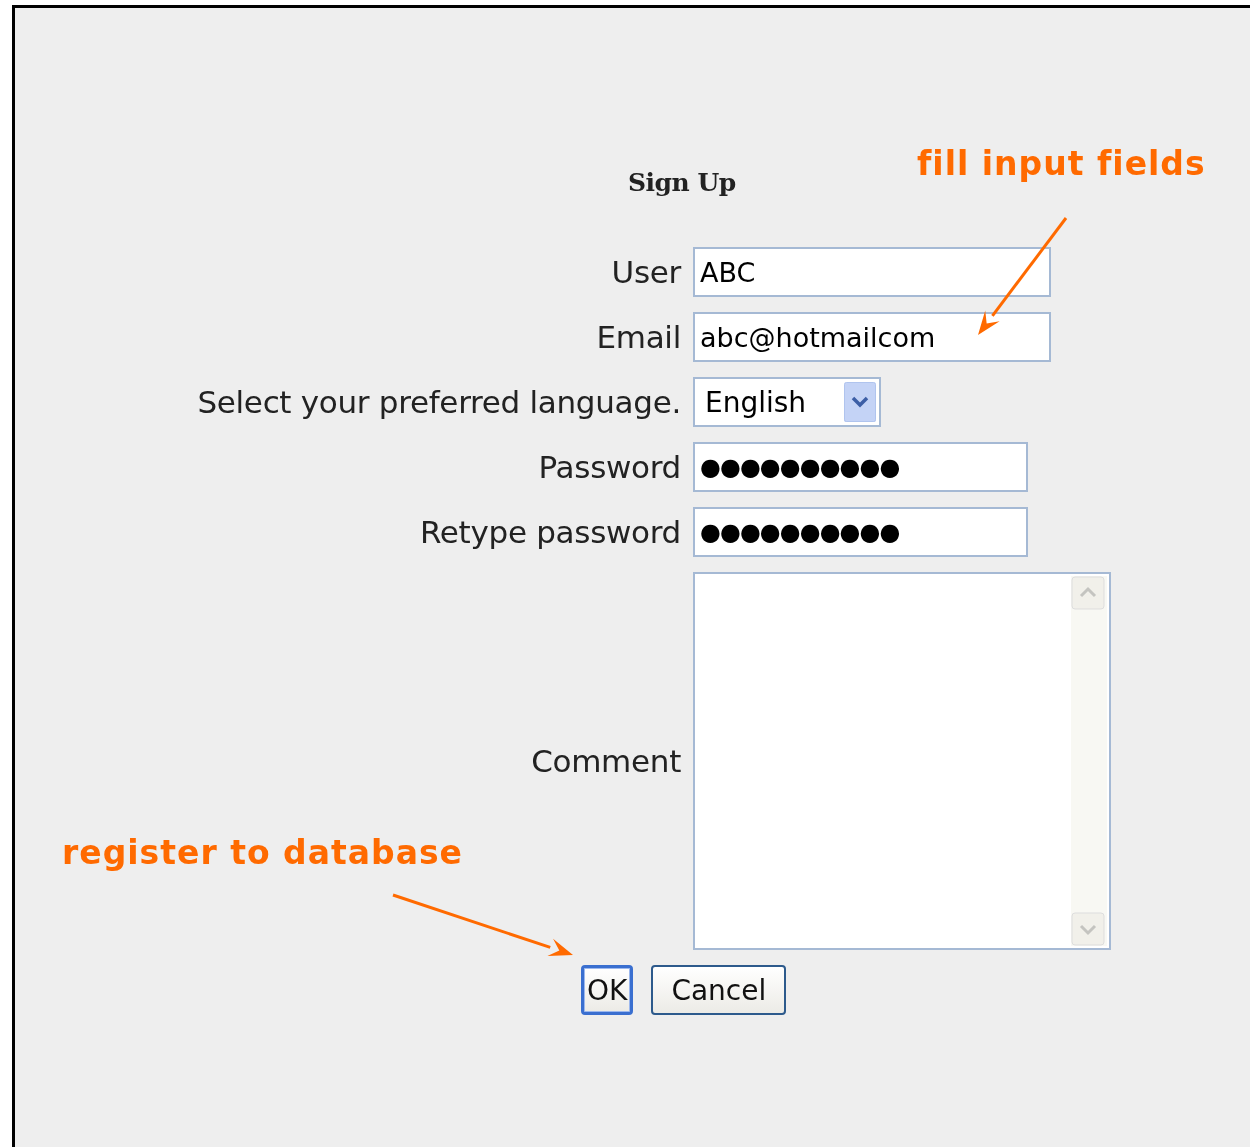 This screenshot has width=1250, height=1147. I want to click on scroll-down-icon, so click(1088, 929).